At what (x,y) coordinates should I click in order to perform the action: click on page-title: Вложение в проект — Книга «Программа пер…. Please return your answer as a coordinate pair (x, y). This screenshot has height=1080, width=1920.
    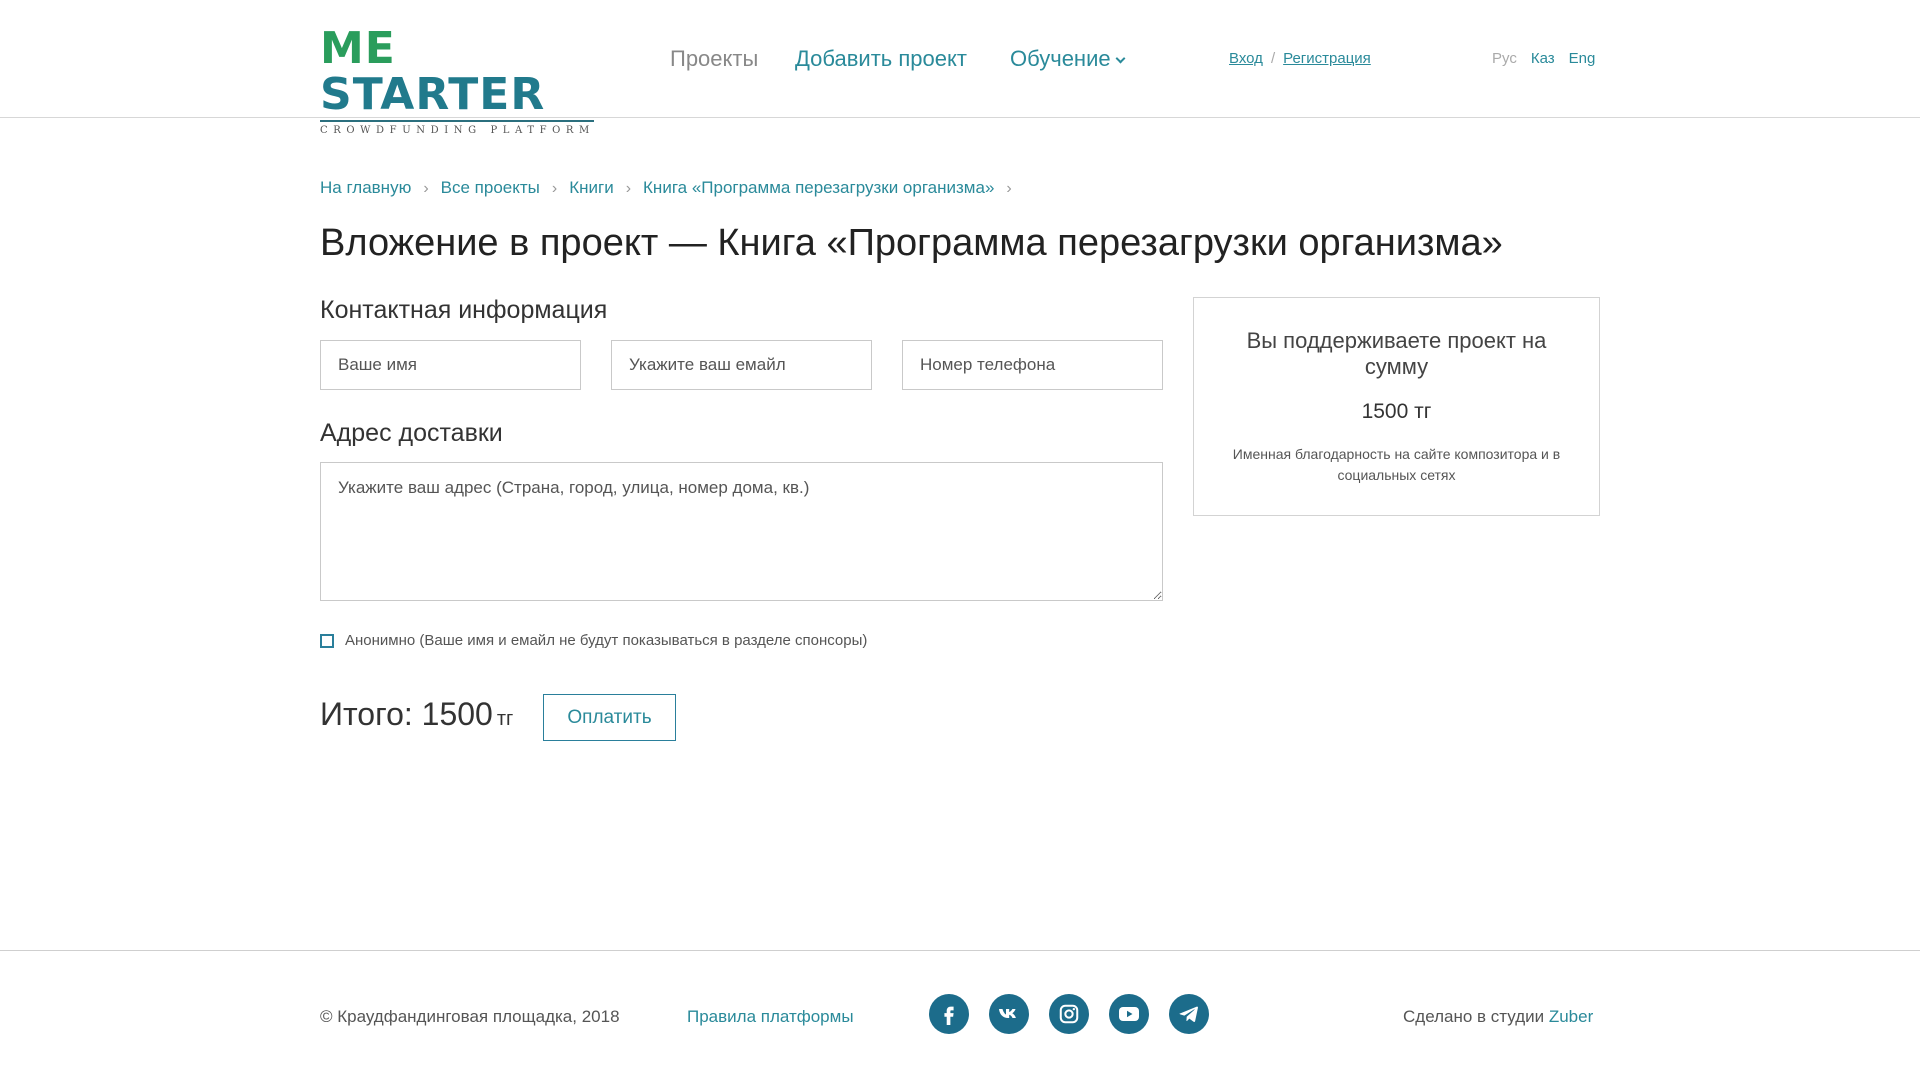
    Looking at the image, I should click on (911, 243).